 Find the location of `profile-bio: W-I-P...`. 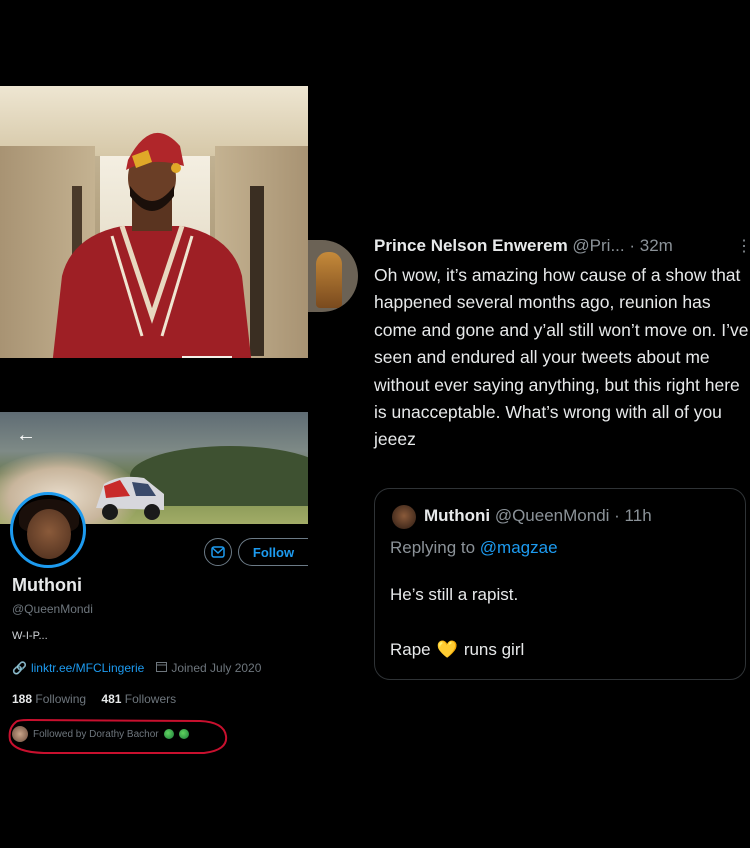

profile-bio: W-I-P... is located at coordinates (30, 636).